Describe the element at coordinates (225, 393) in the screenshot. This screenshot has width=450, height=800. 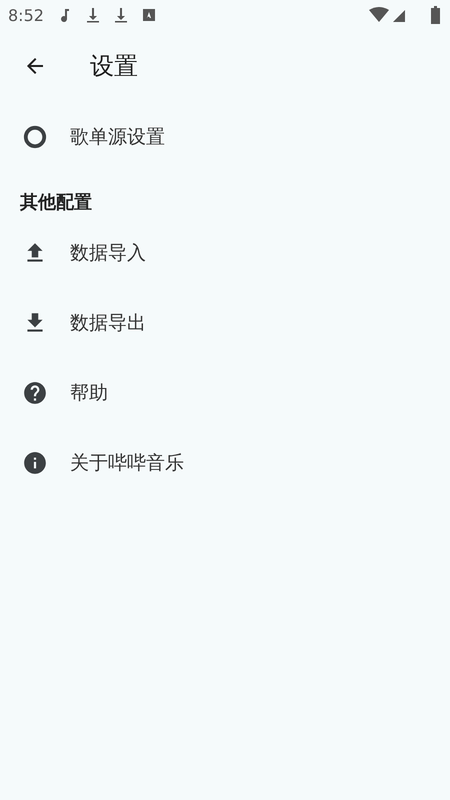
I see `settings-item: 帮助` at that location.